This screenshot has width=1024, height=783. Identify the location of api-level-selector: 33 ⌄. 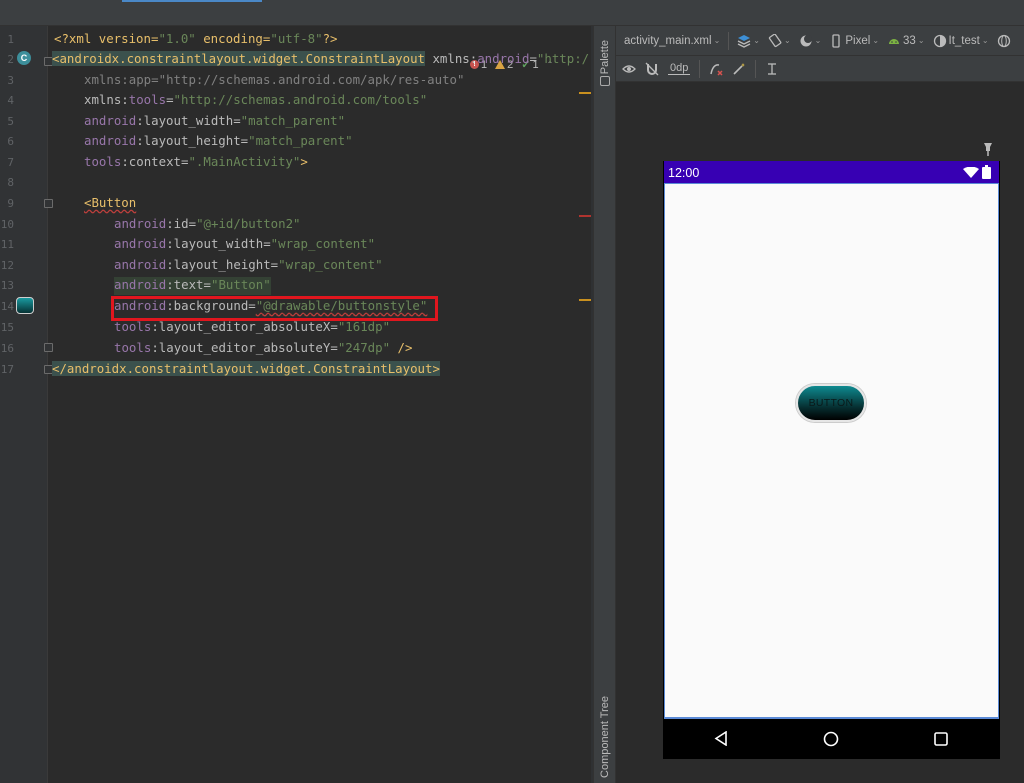
(906, 41).